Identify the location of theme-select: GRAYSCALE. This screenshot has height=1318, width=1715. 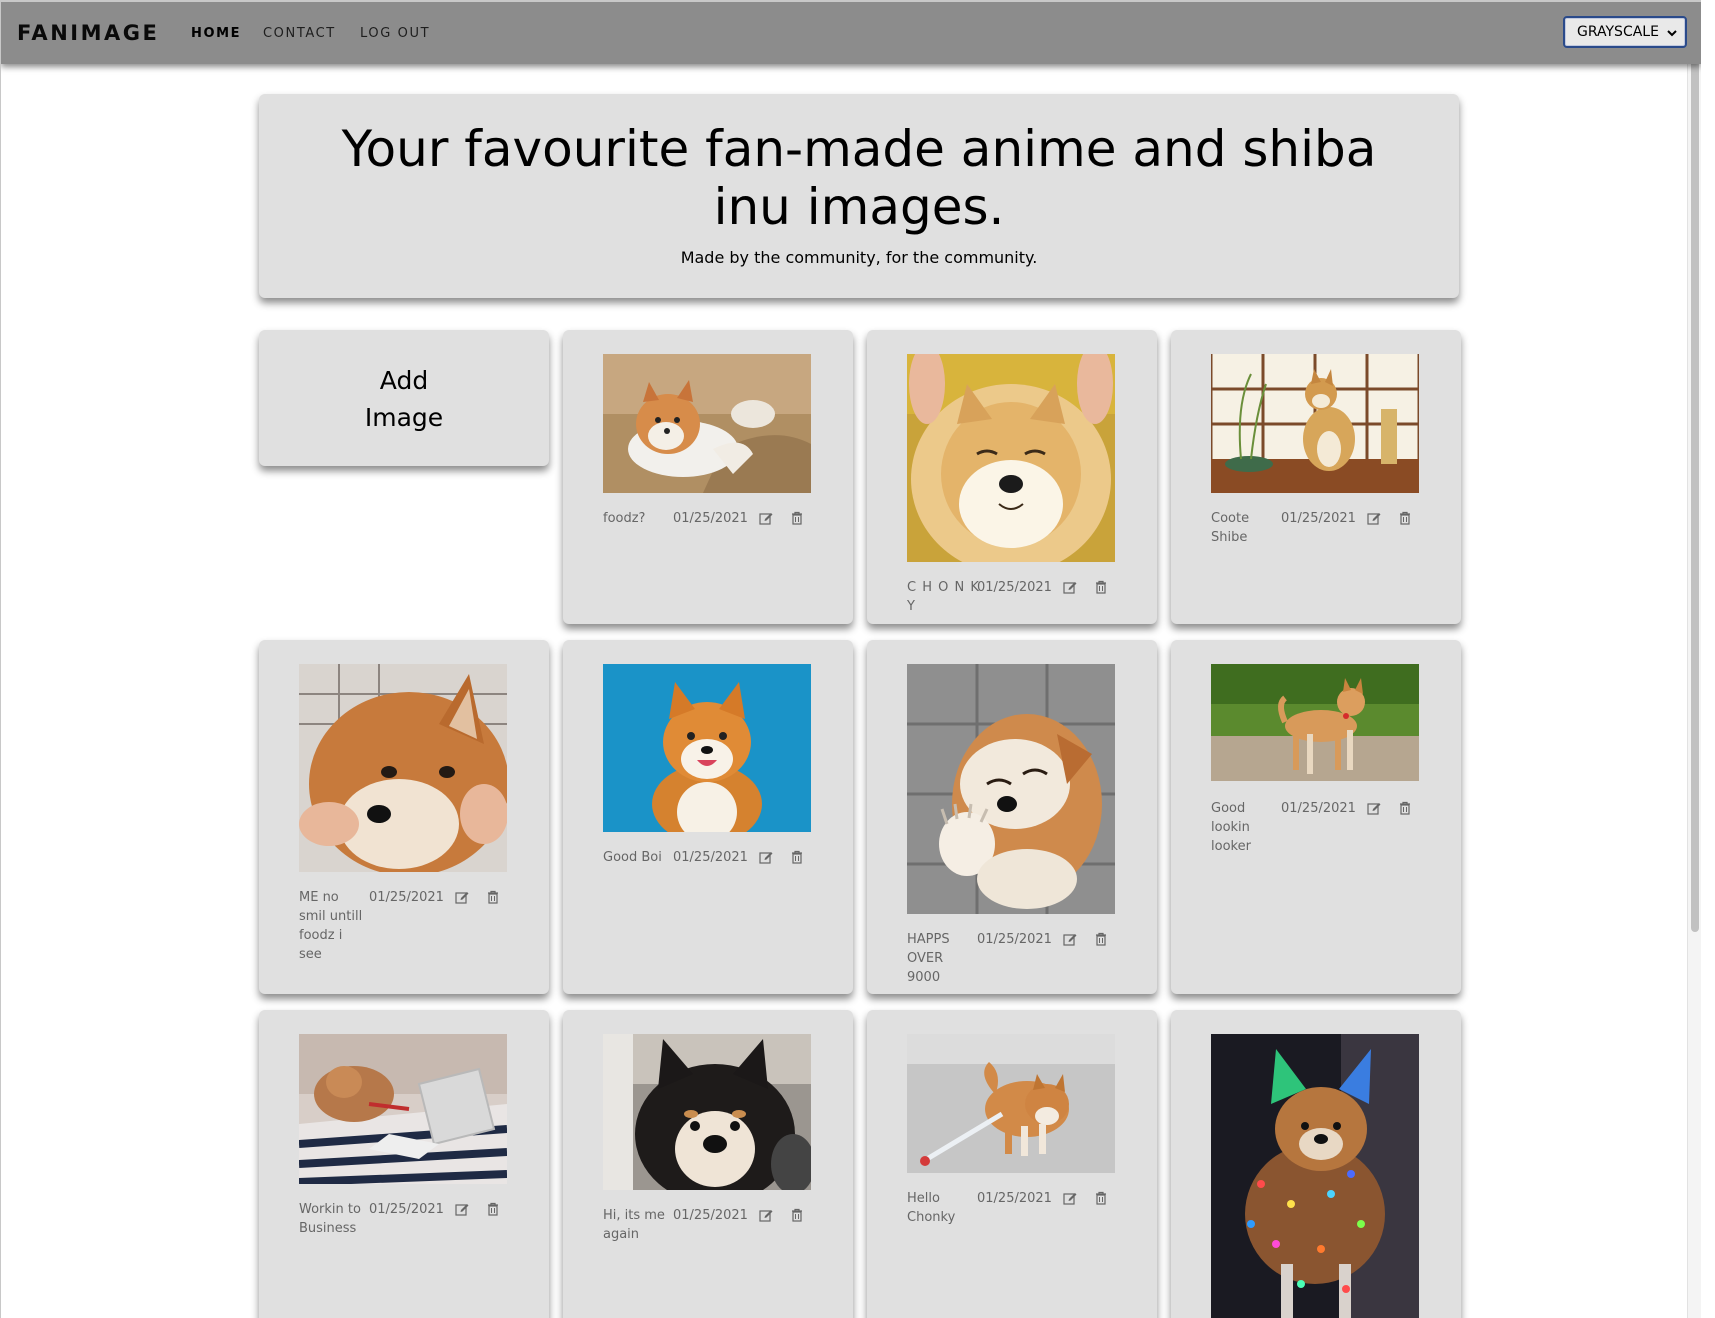
(1625, 32).